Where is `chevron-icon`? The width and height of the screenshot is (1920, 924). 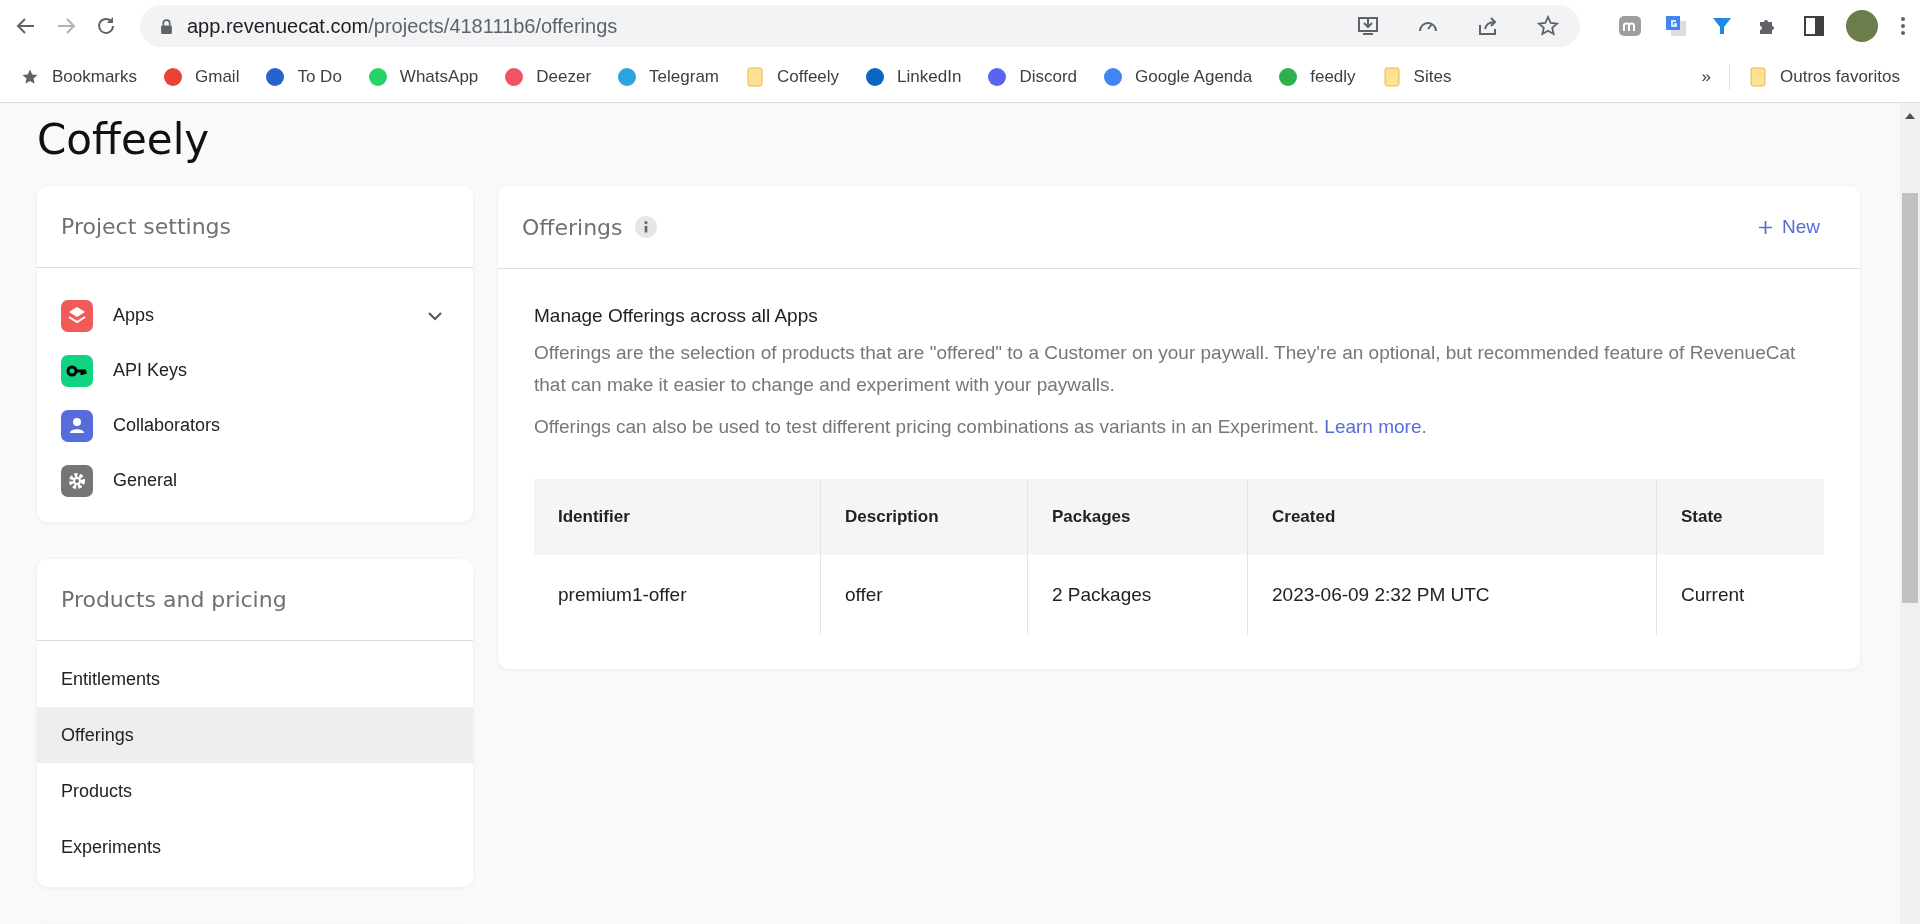 chevron-icon is located at coordinates (435, 315).